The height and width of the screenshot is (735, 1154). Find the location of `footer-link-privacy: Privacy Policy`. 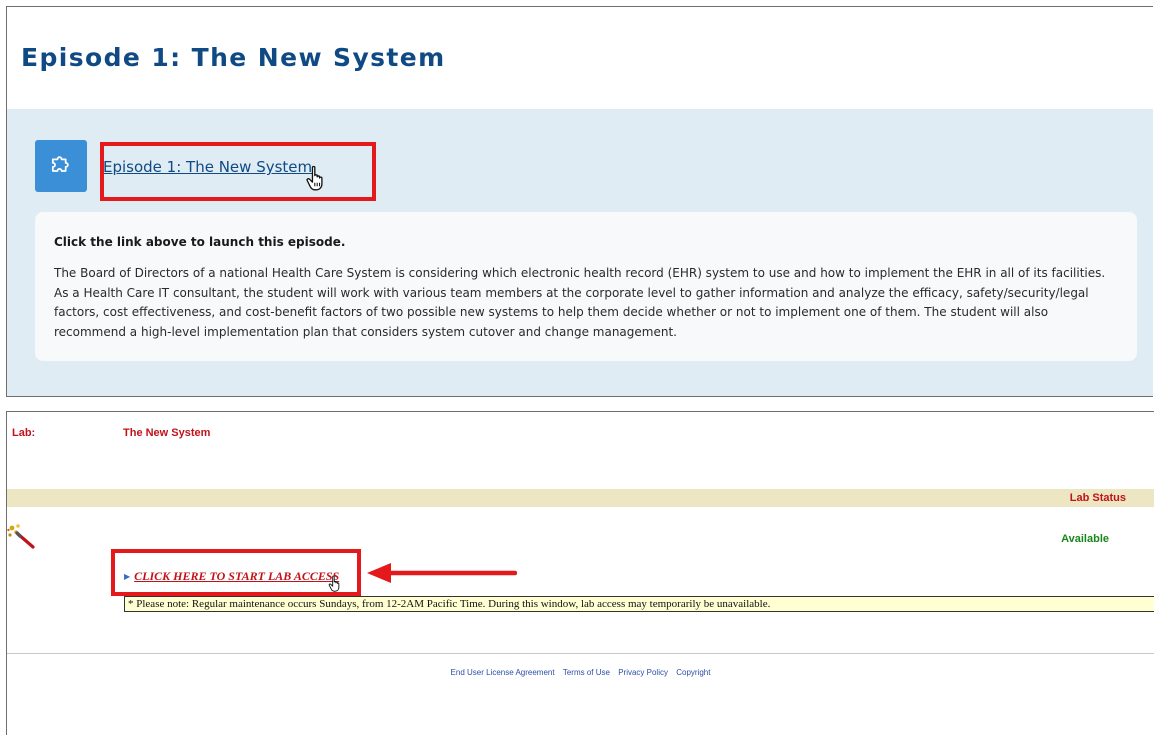

footer-link-privacy: Privacy Policy is located at coordinates (643, 672).